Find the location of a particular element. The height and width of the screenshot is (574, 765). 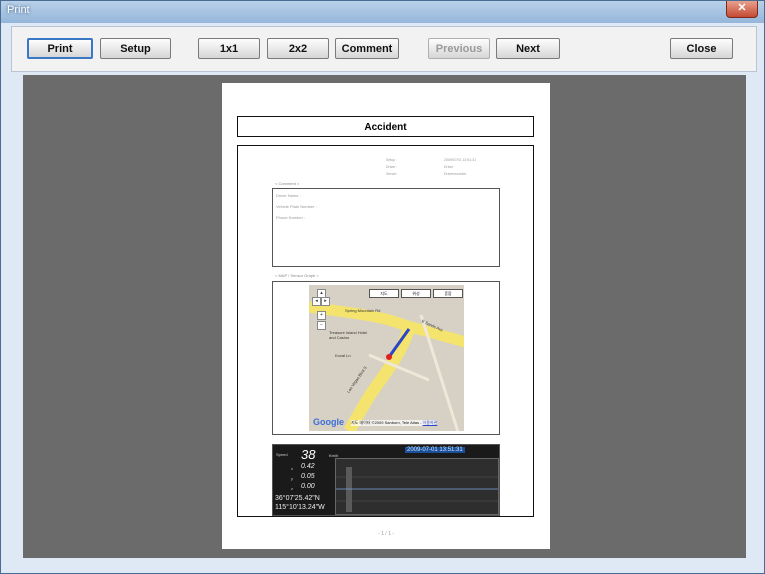

print-button: Print is located at coordinates (60, 48).